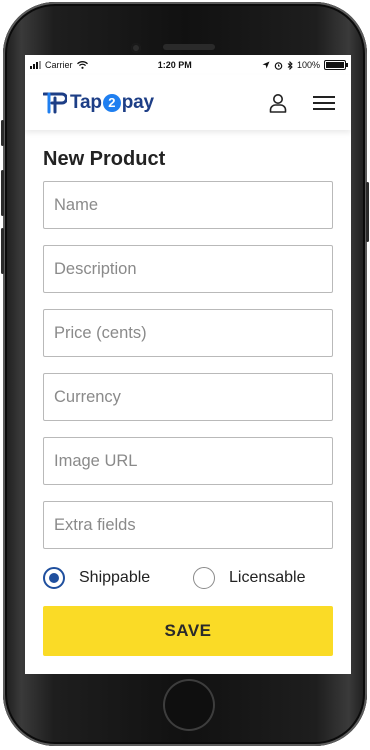 The image size is (370, 750). I want to click on home-button, so click(189, 705).